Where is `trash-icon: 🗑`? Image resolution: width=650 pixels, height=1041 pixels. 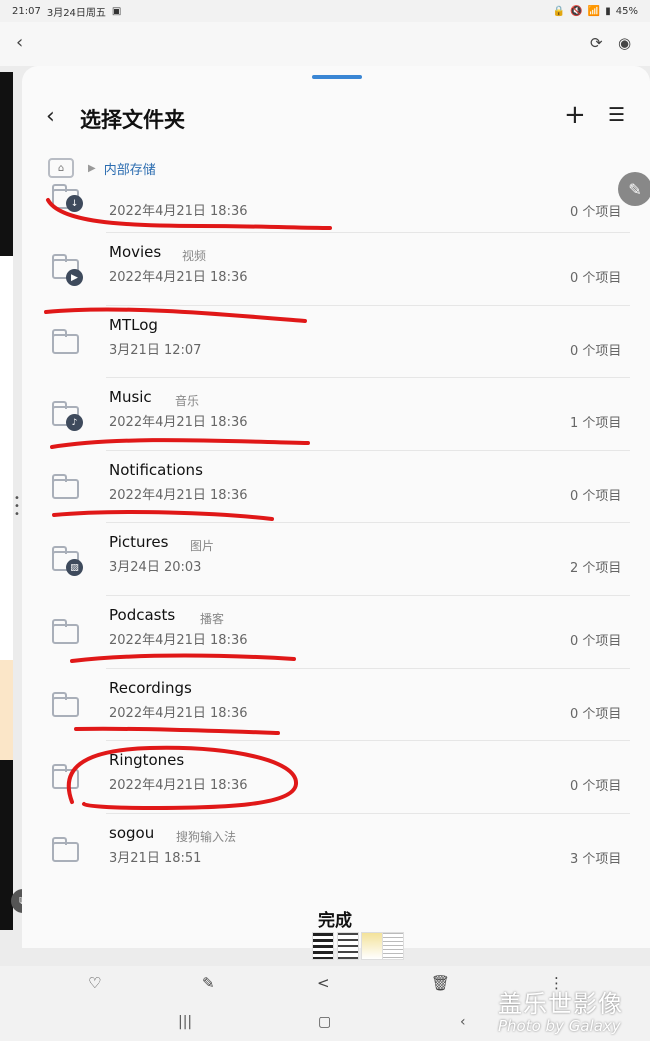
trash-icon: 🗑 is located at coordinates (440, 983).